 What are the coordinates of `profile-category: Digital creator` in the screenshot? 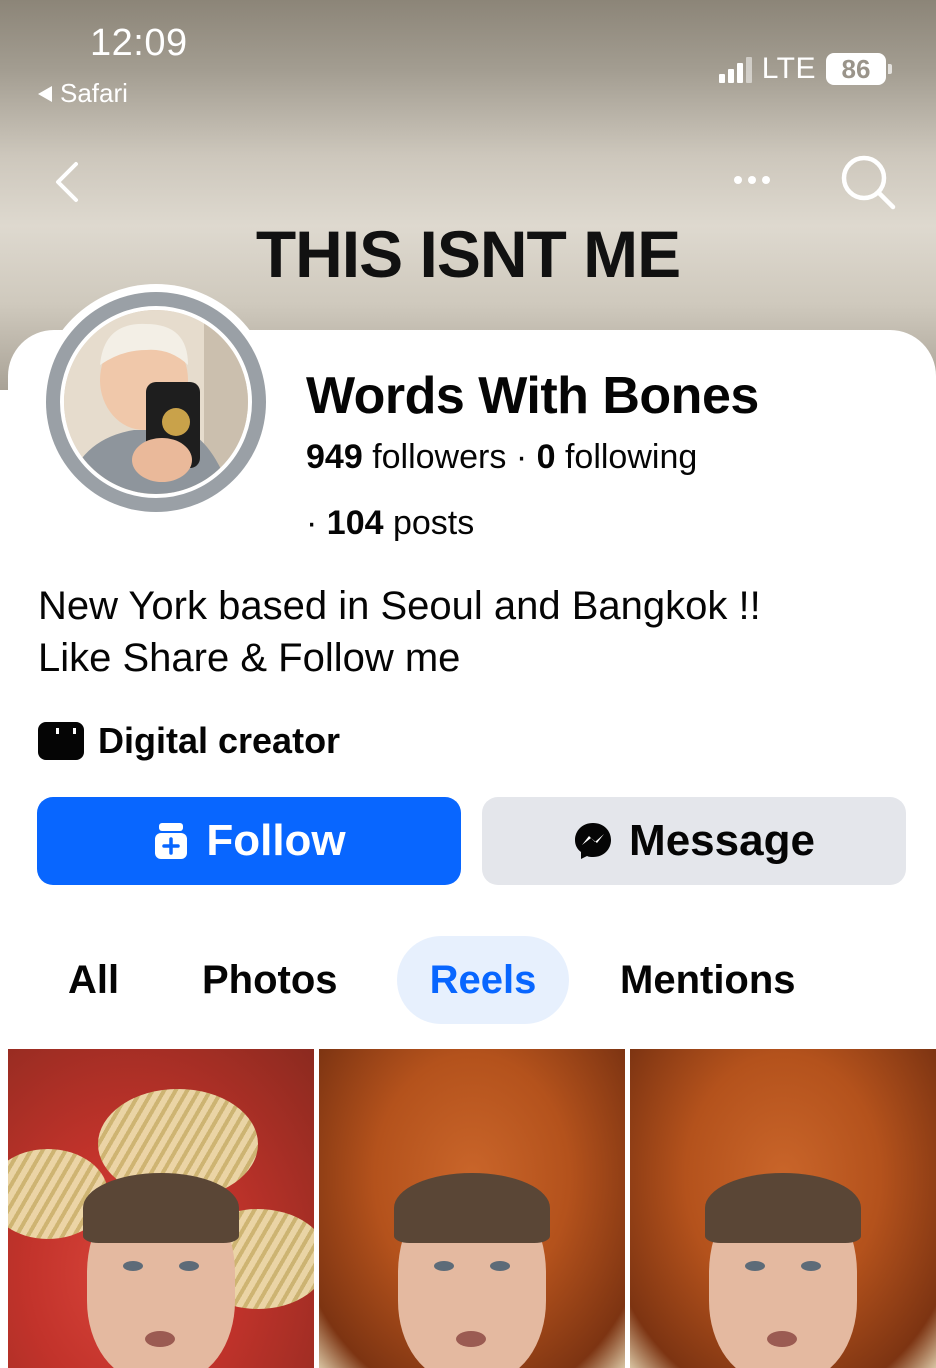 It's located at (189, 741).